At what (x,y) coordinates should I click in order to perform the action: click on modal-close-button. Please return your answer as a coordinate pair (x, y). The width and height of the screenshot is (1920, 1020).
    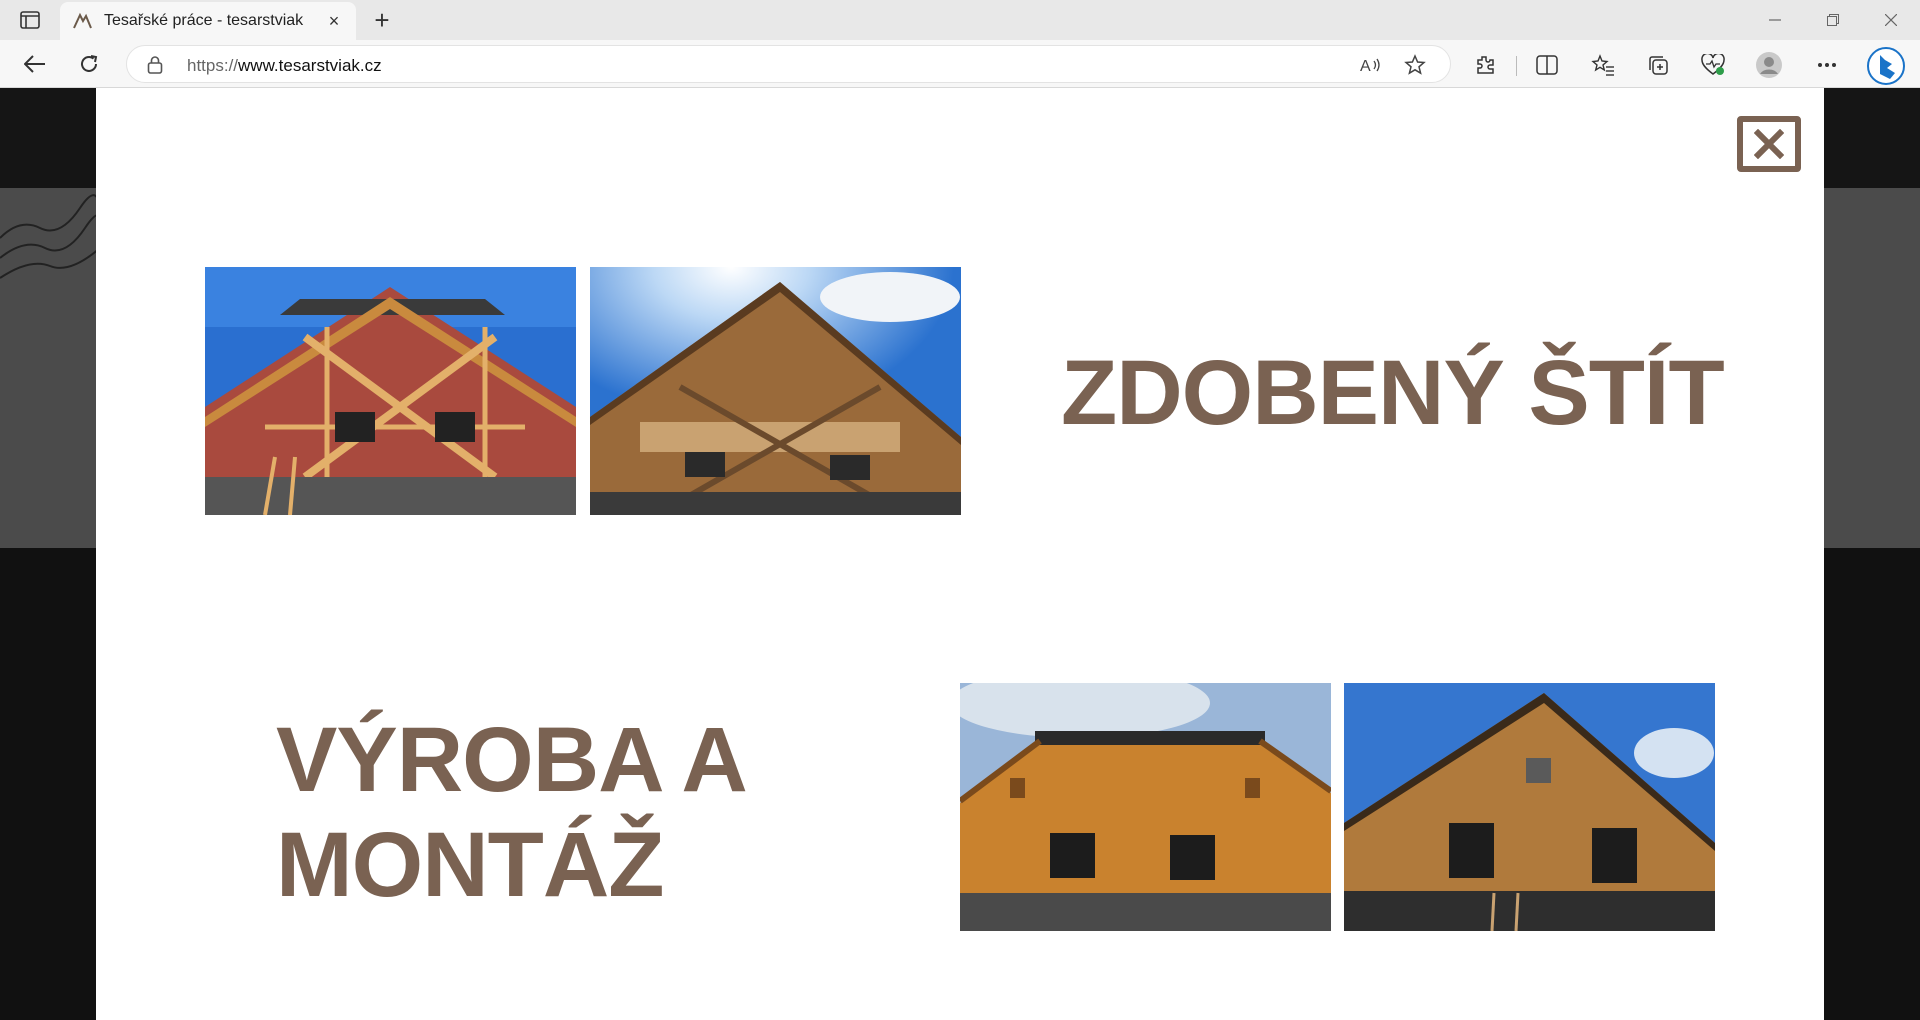
    Looking at the image, I should click on (1769, 144).